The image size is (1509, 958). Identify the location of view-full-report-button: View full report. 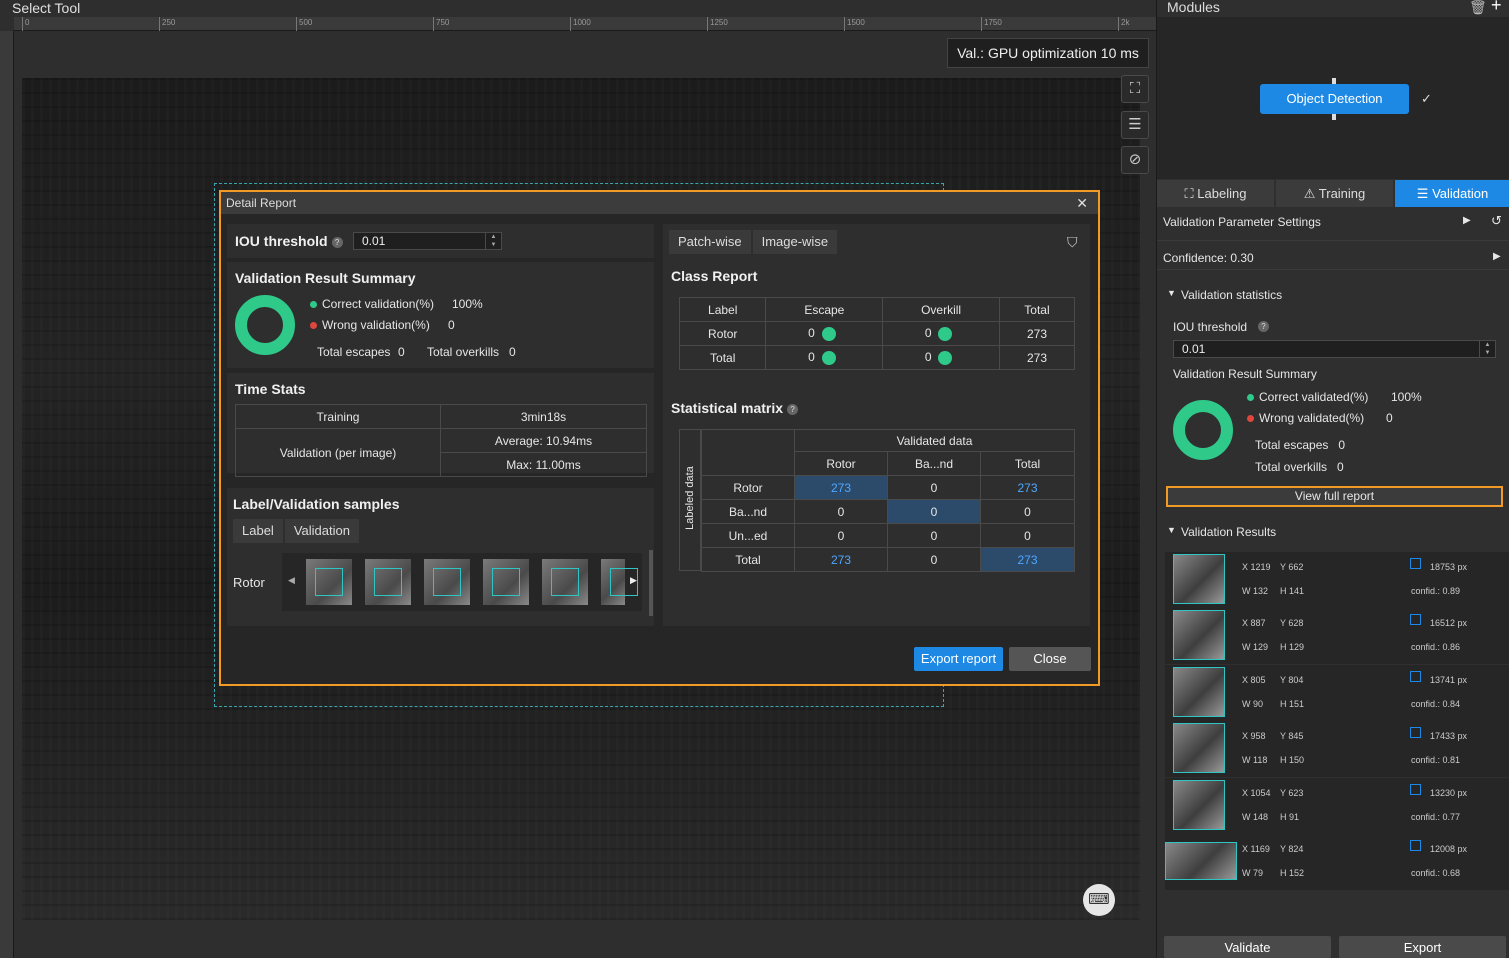
(1334, 496).